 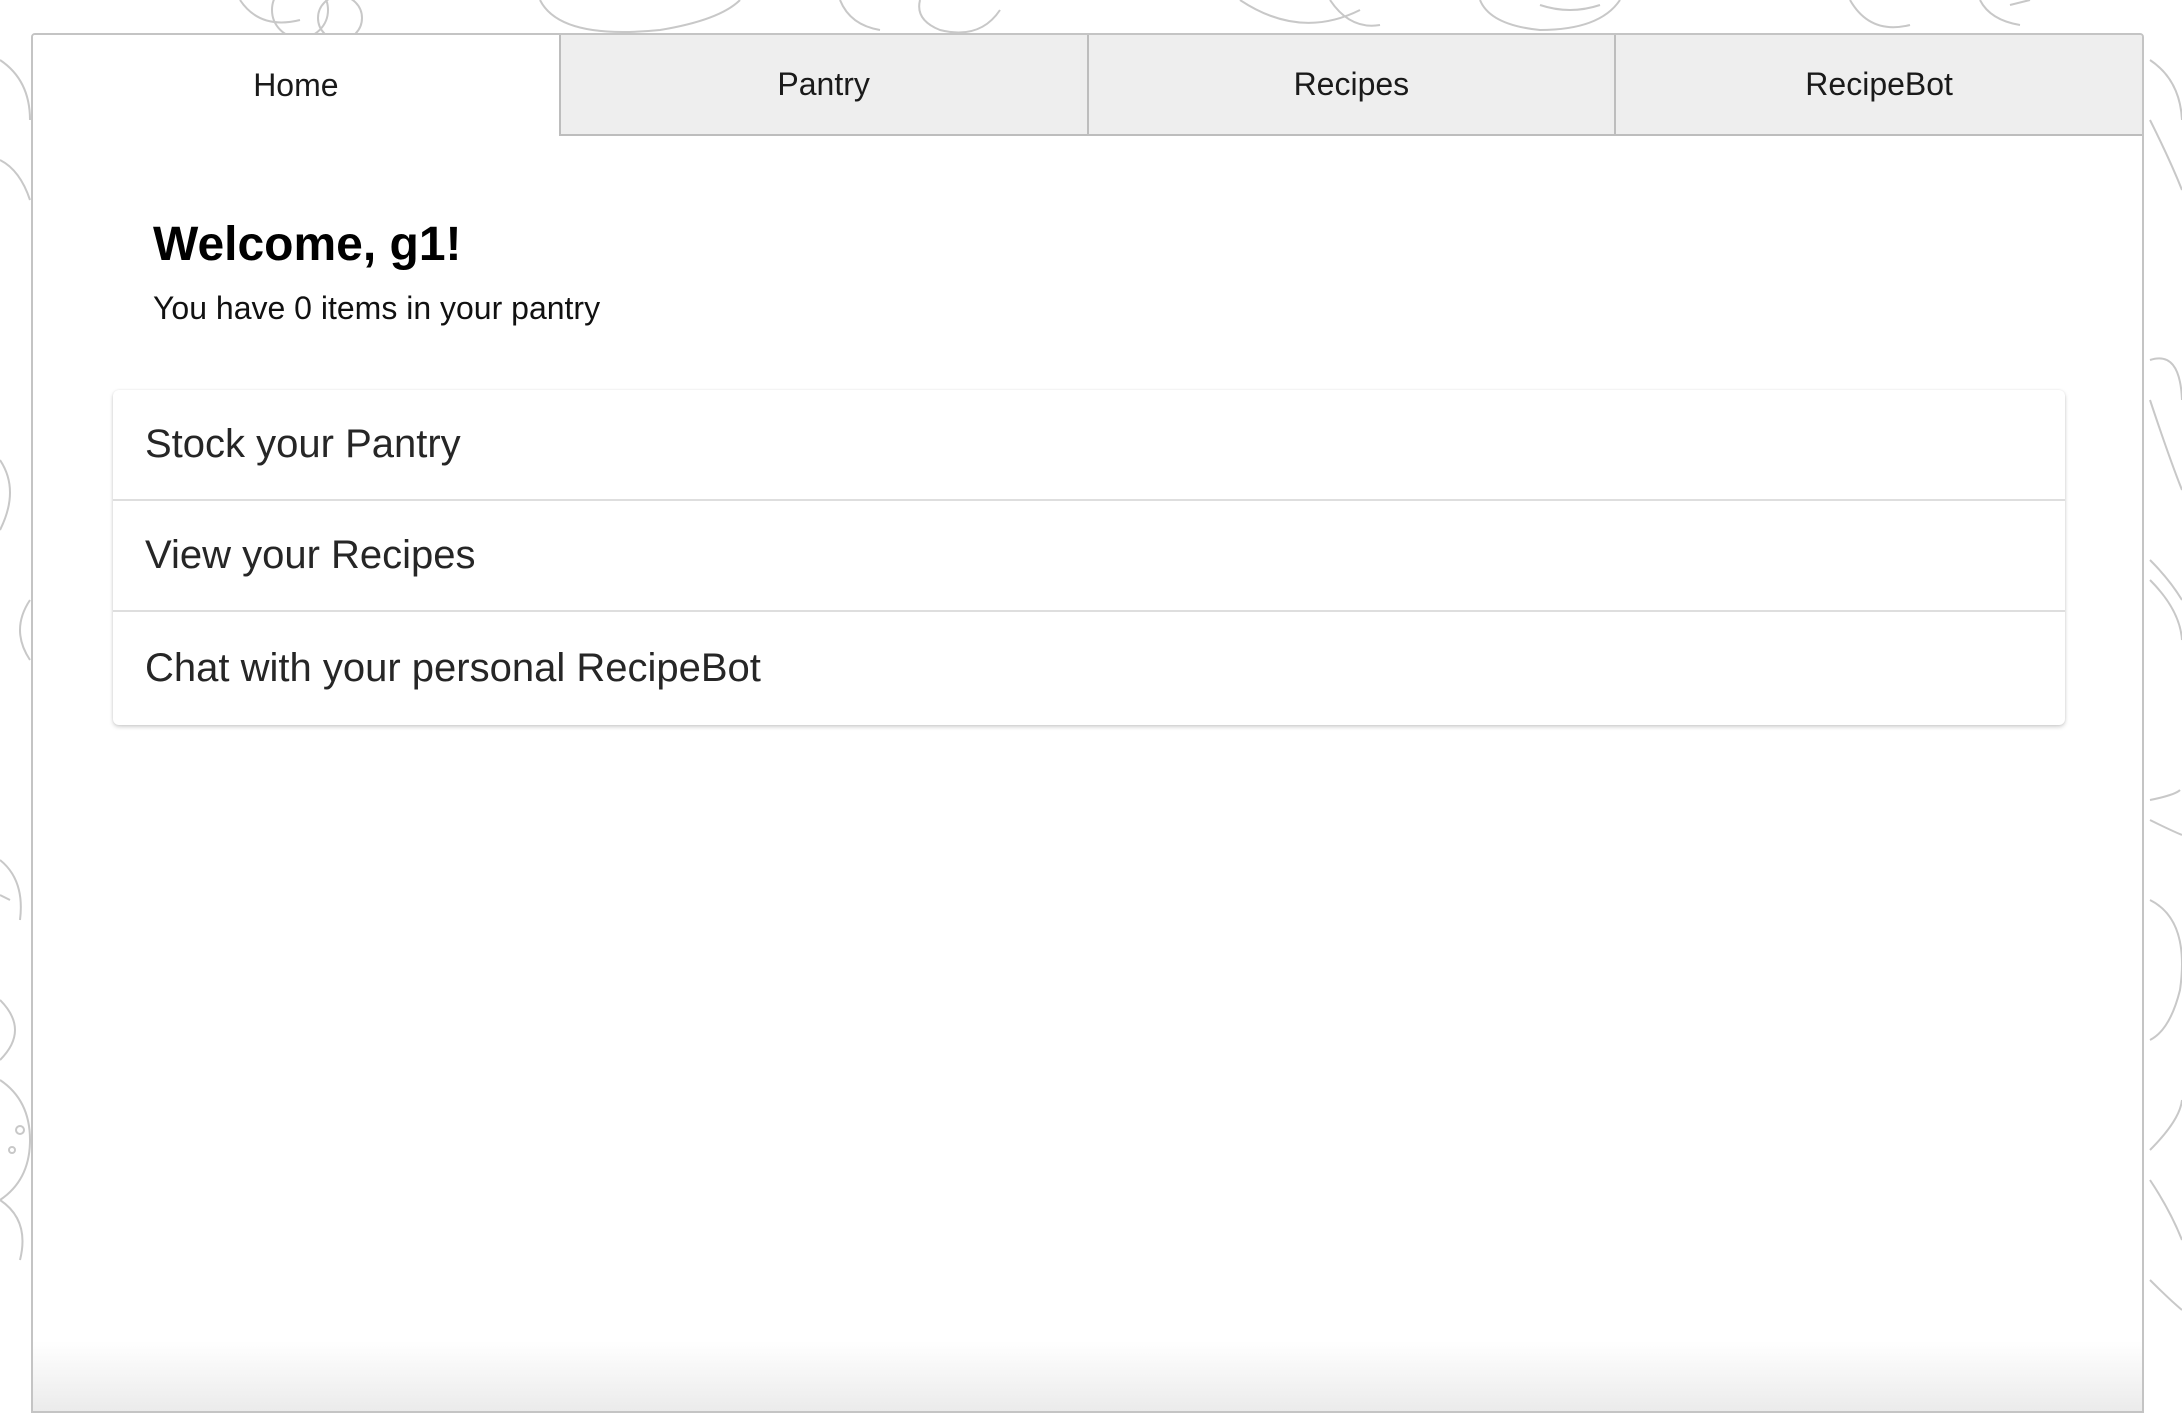 I want to click on tab-home: Home, so click(x=296, y=85).